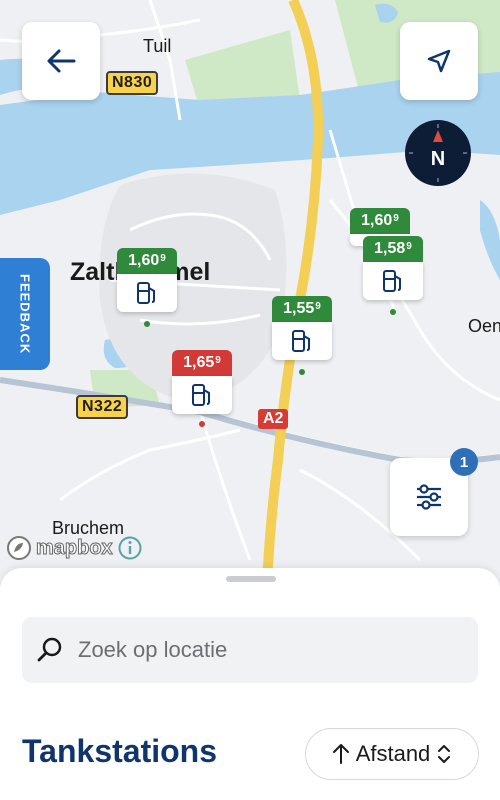 The image size is (500, 800). Describe the element at coordinates (273, 419) in the screenshot. I see `road-shield-a2: A2` at that location.